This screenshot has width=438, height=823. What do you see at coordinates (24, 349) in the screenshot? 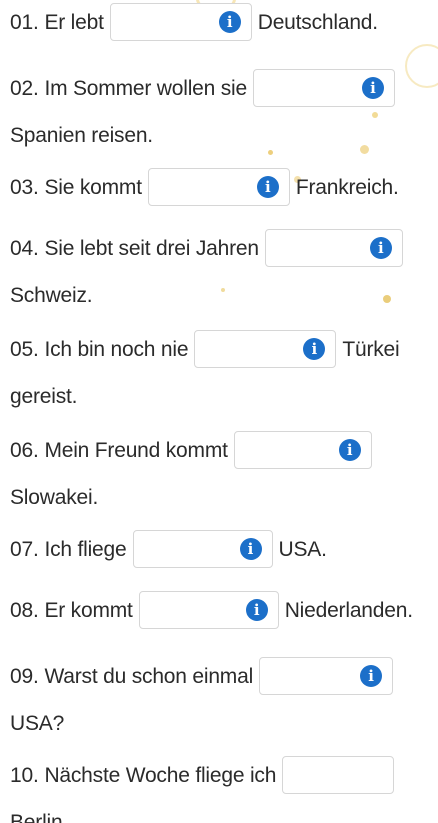
I see `exercise-number: 05.` at bounding box center [24, 349].